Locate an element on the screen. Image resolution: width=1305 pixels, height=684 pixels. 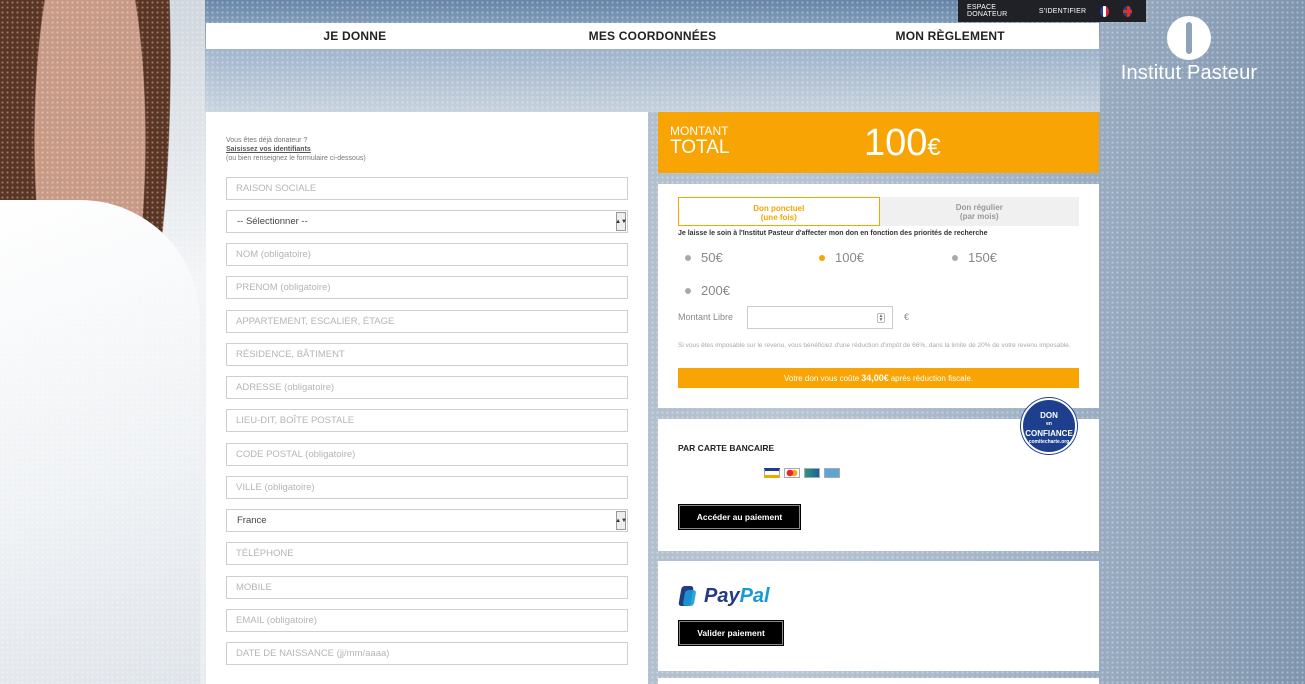
total-amount-currency: € is located at coordinates (934, 147).